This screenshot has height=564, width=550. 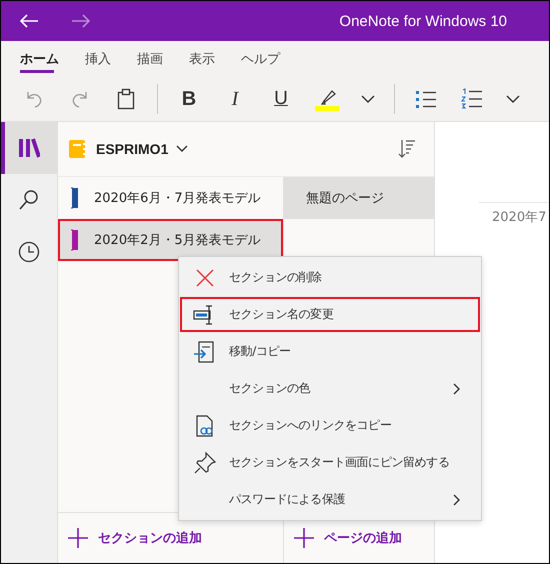 I want to click on notebook-dropdown: ESPRIMO1, so click(x=142, y=149).